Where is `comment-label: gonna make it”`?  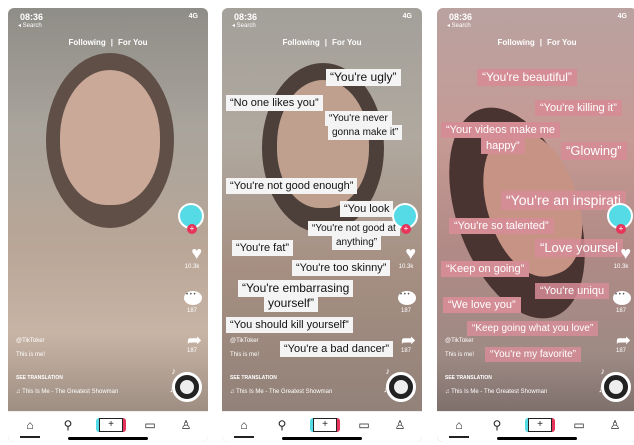
comment-label: gonna make it” is located at coordinates (365, 132).